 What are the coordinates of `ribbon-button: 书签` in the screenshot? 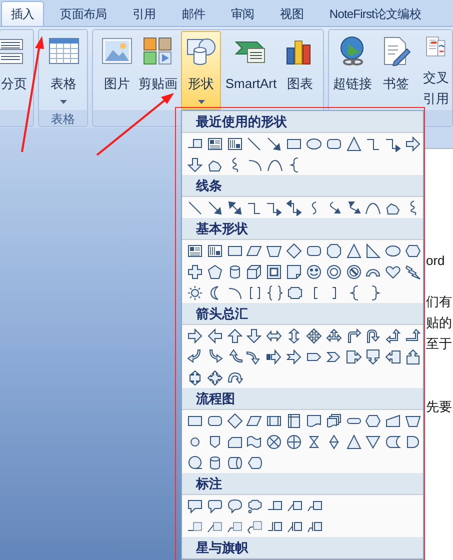 It's located at (396, 70).